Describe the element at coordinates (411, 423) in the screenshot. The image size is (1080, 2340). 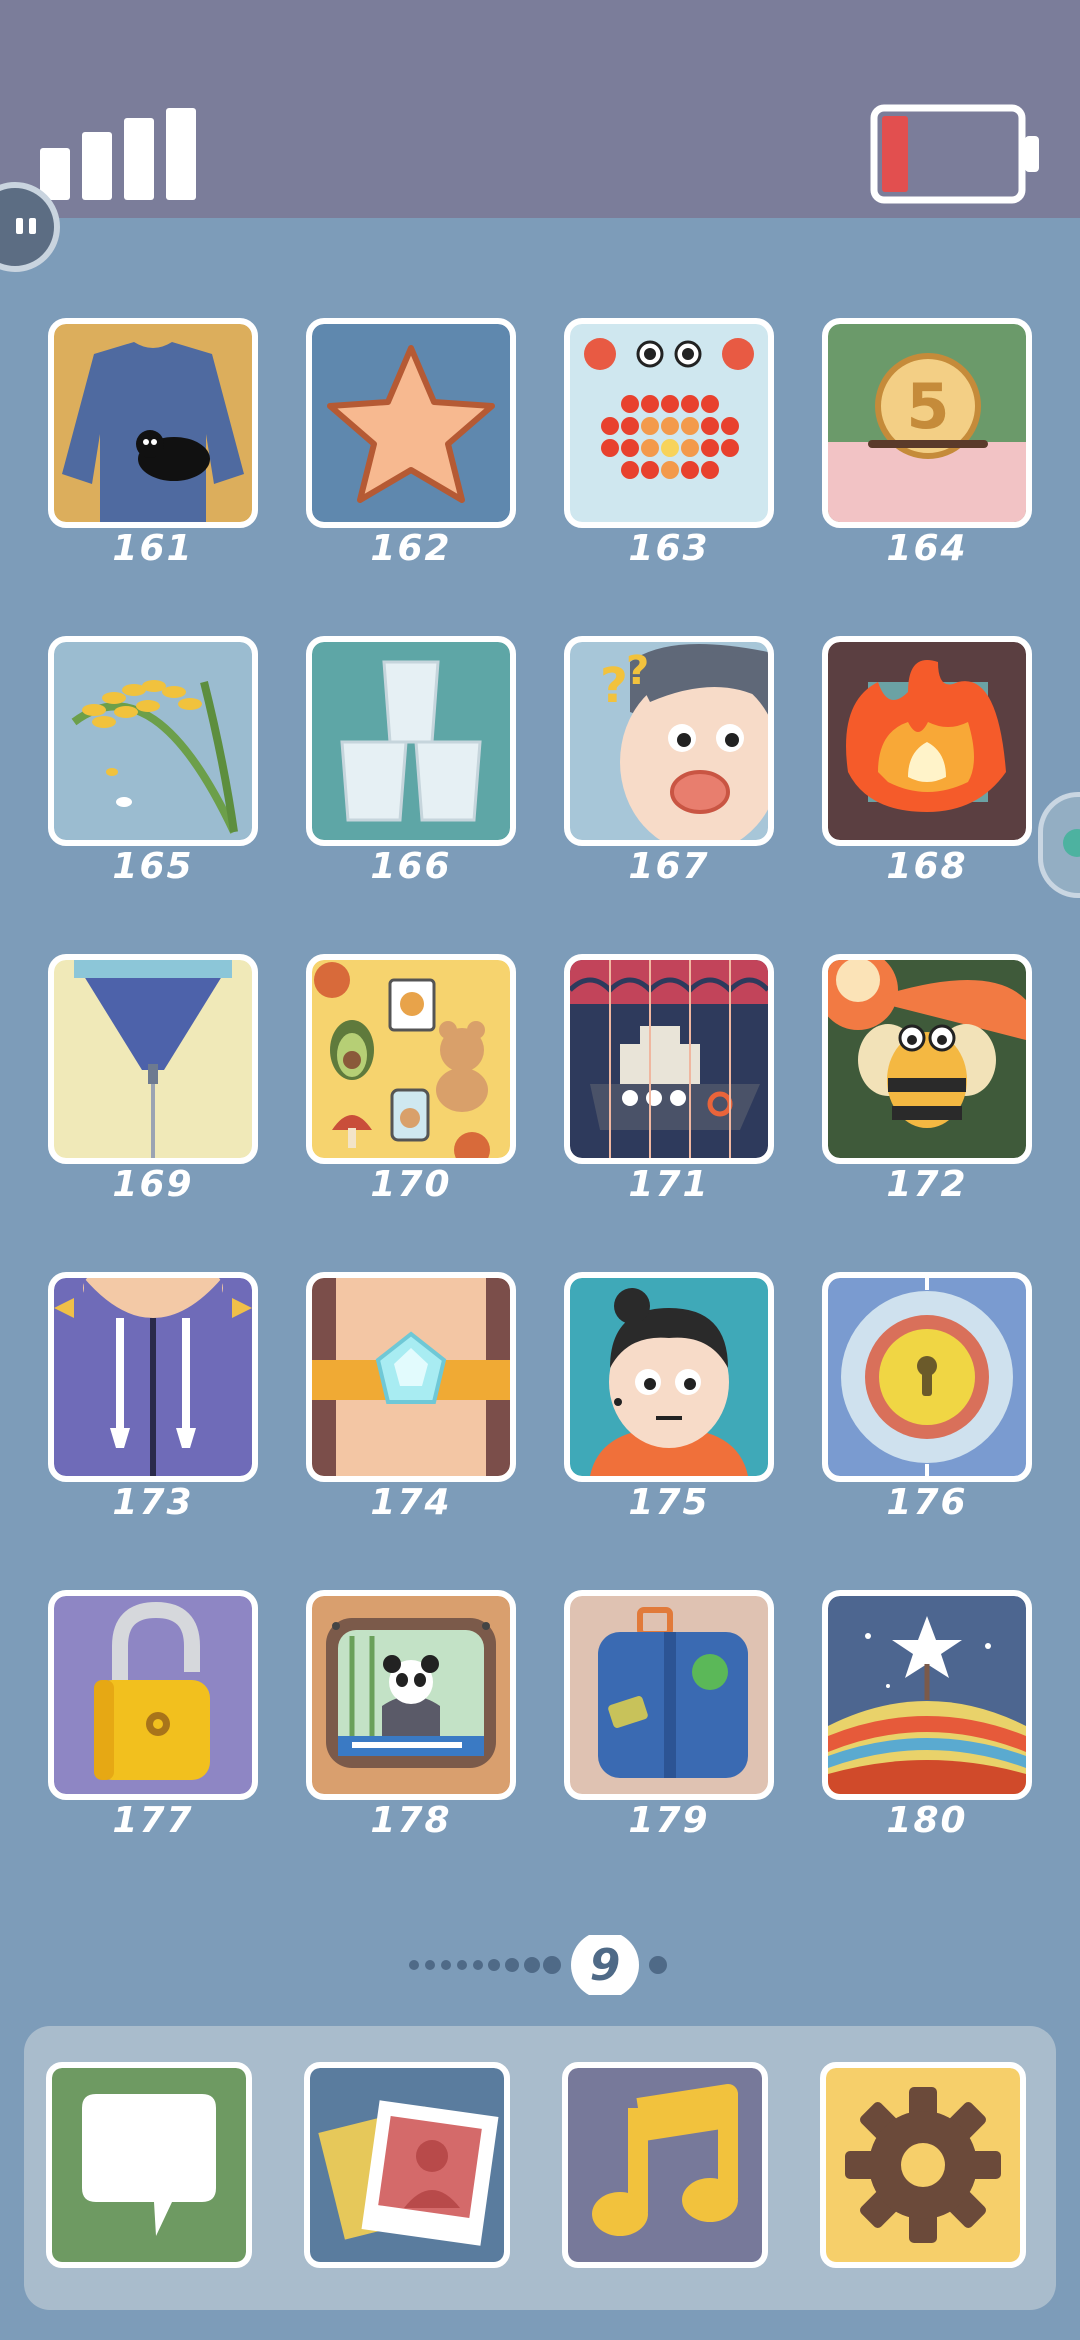
I see `star-icon` at that location.